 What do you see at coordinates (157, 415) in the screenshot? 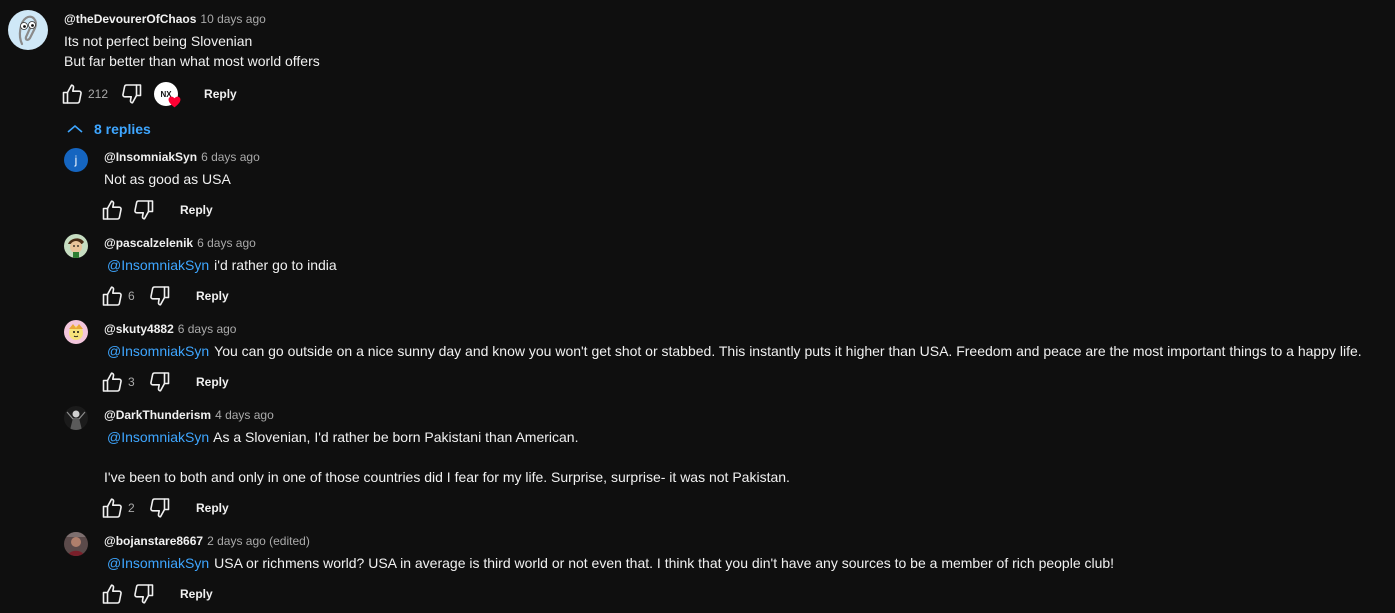
I see `author-name: @DarkThunderism` at bounding box center [157, 415].